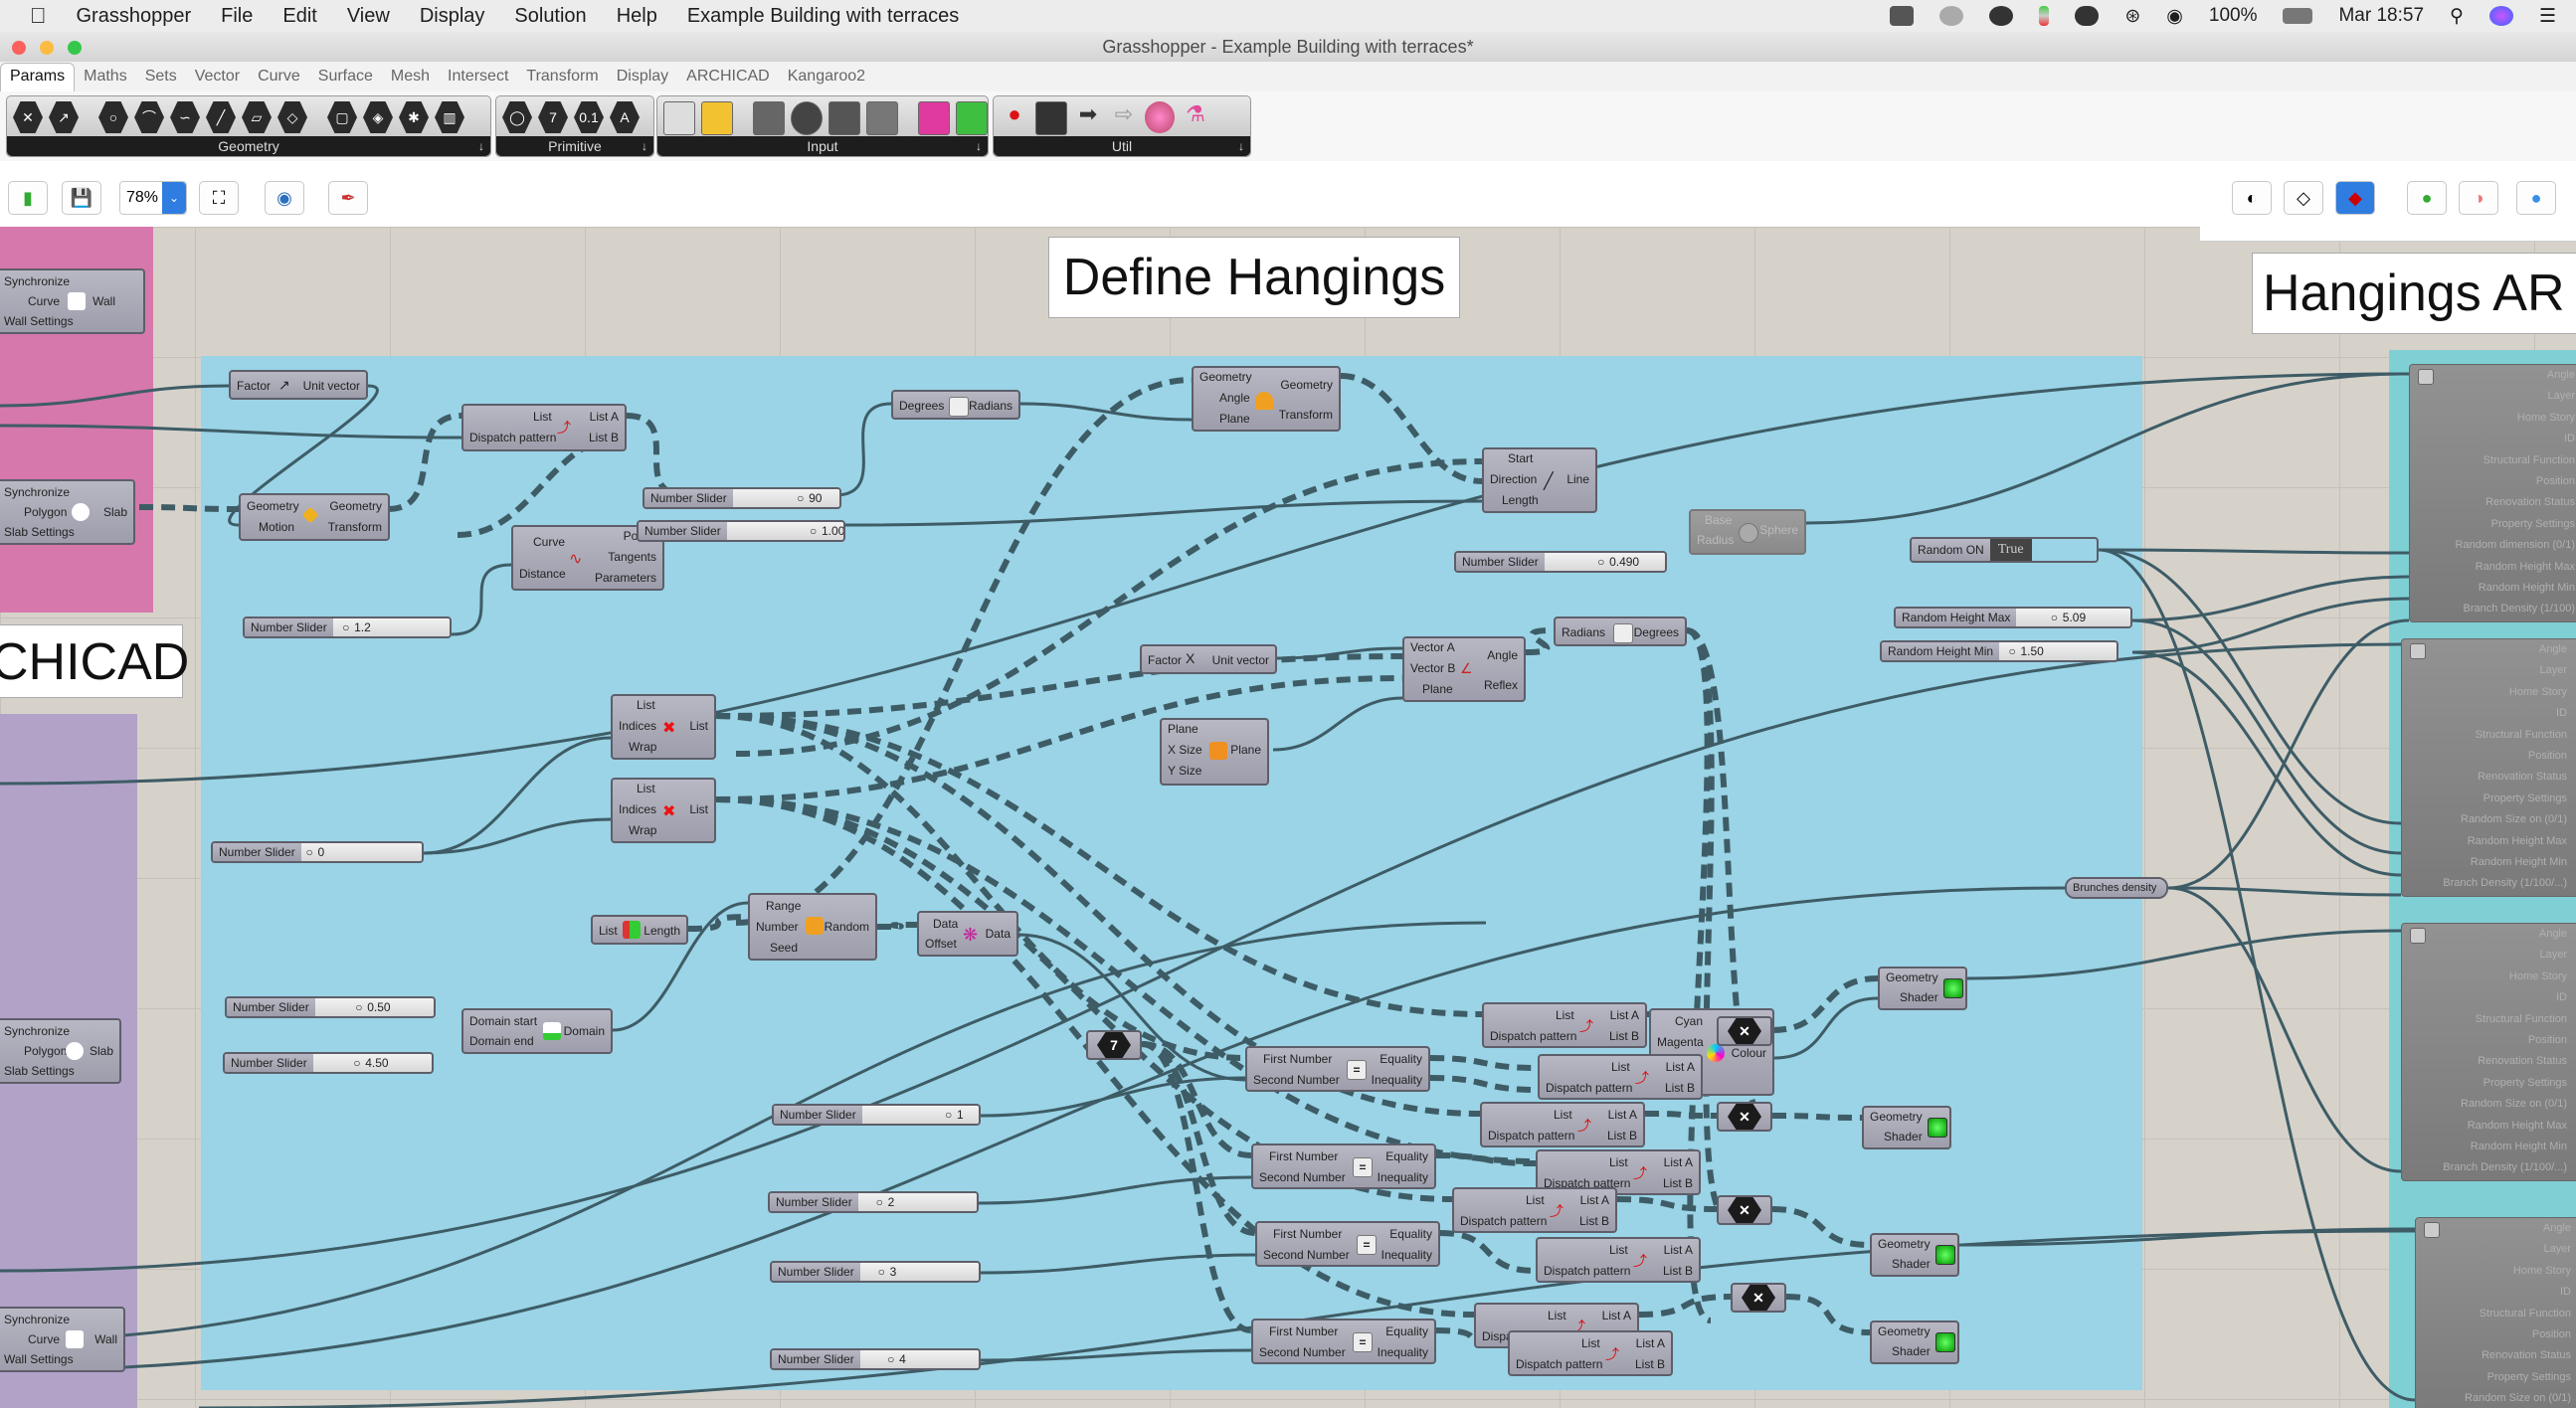  What do you see at coordinates (1680, 1042) in the screenshot?
I see `input-magenta: Magenta` at bounding box center [1680, 1042].